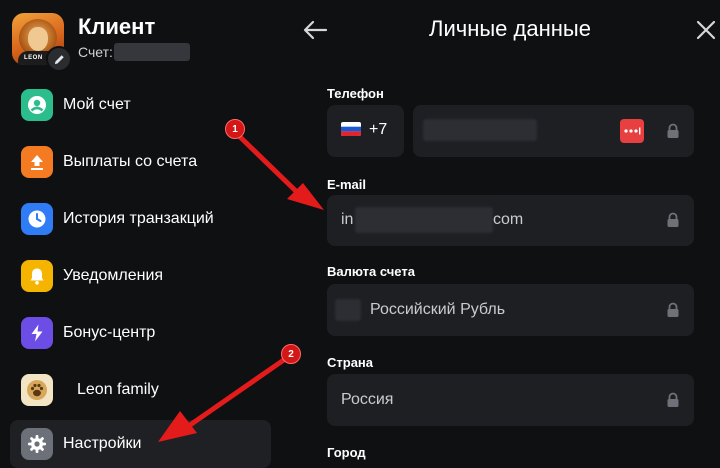 The image size is (720, 468). I want to click on annotation-marker-1: 1, so click(235, 129).